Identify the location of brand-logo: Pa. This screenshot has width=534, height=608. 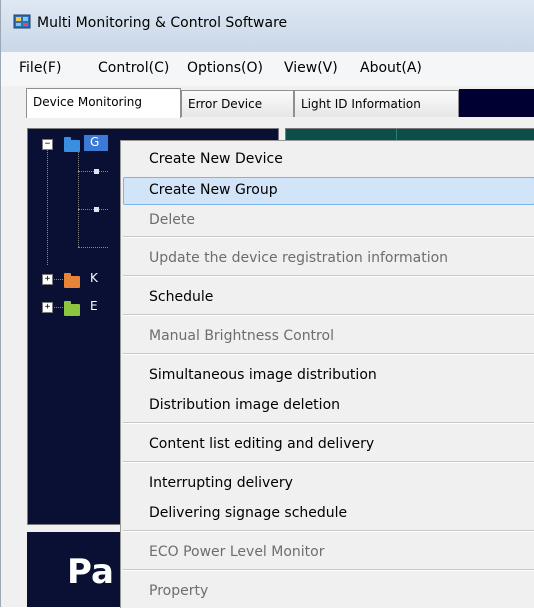
(90, 572).